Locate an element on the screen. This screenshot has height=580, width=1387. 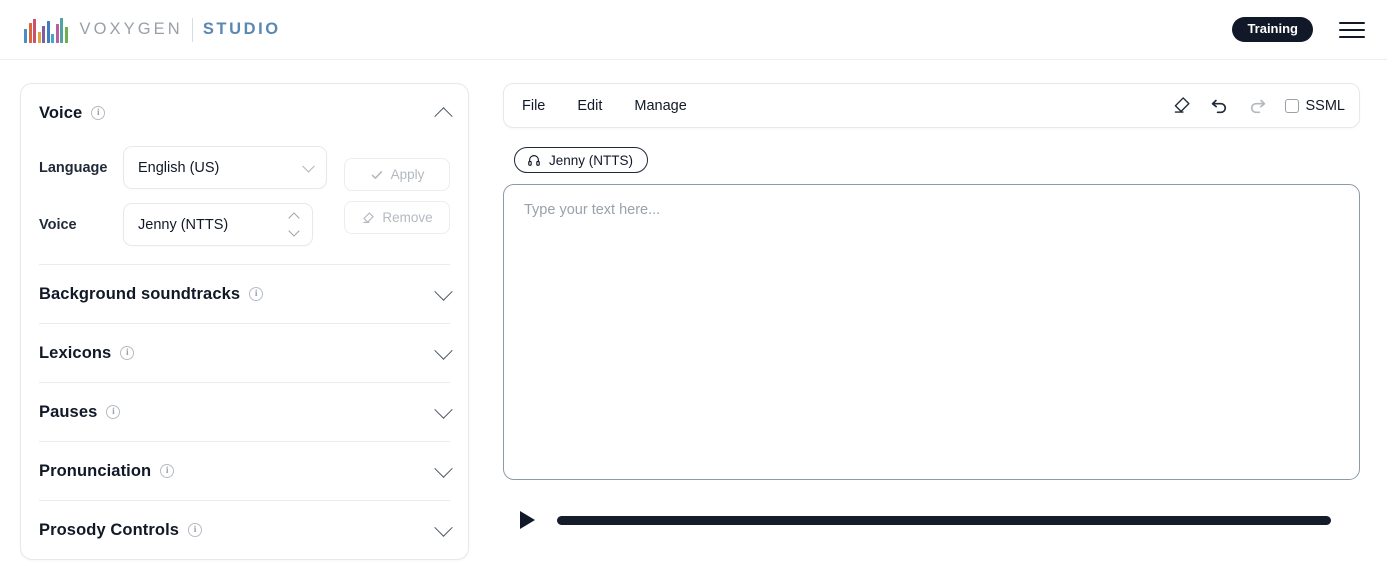
apply-button: Apply is located at coordinates (397, 174).